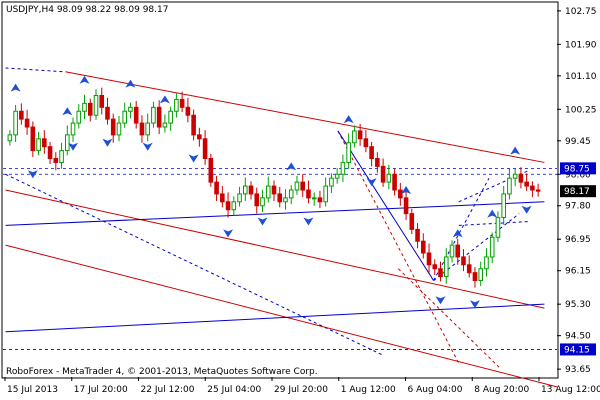  Describe the element at coordinates (570, 390) in the screenshot. I see `x-tick-label: 13 Aug 12:00` at that location.